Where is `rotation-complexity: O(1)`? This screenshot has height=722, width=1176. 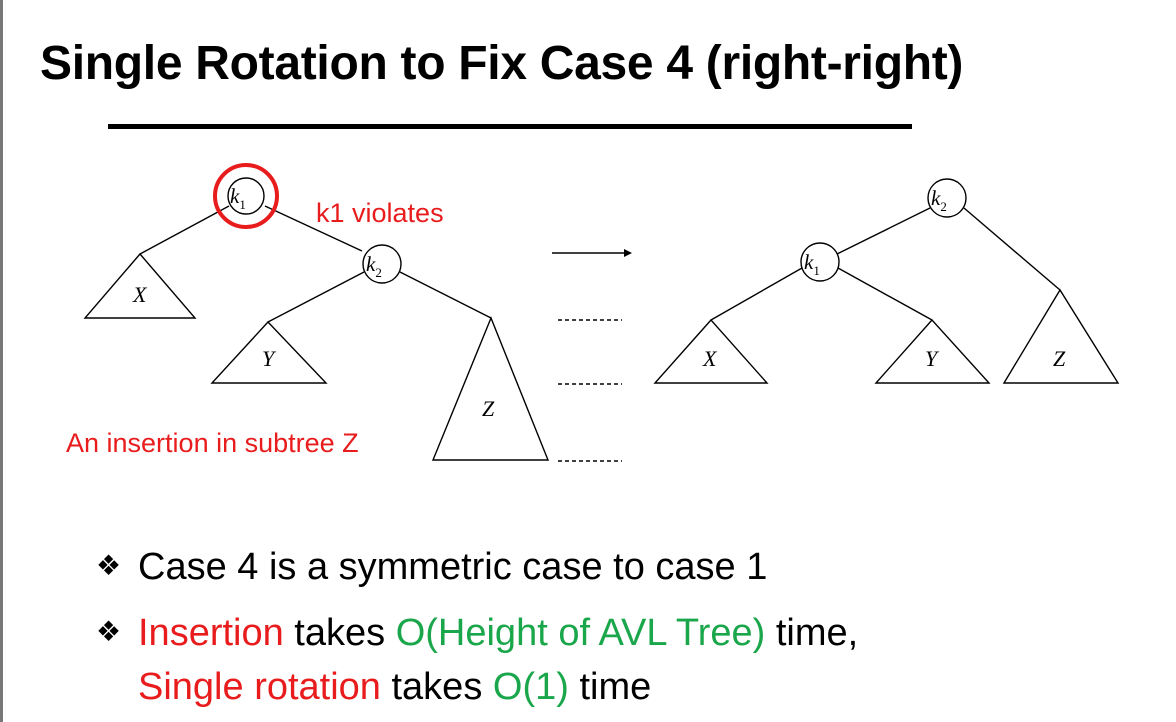
rotation-complexity: O(1) is located at coordinates (530, 687).